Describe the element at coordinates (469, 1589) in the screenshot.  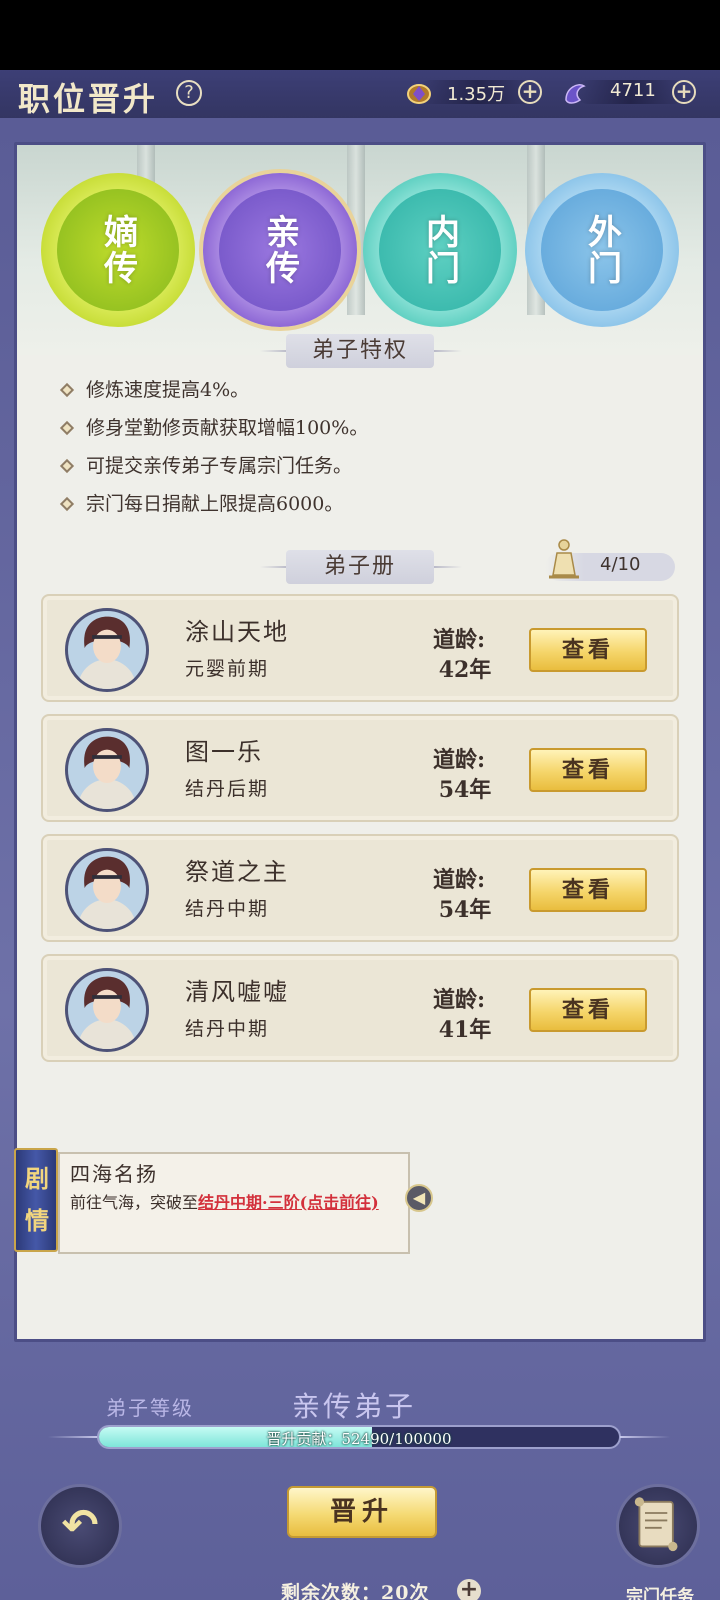
I see `add-attempts-button: +` at that location.